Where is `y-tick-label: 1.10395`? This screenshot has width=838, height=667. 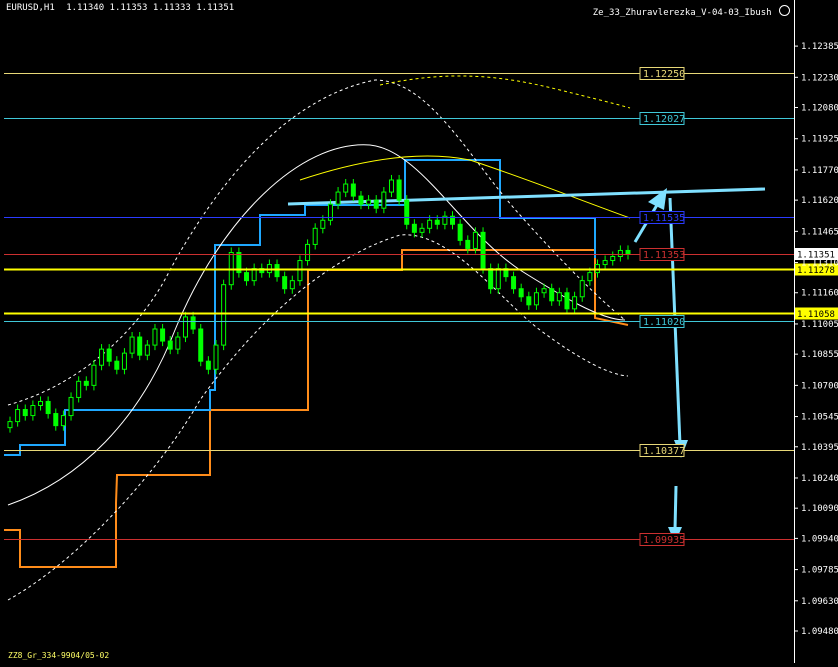 y-tick-label: 1.10395 is located at coordinates (819, 448).